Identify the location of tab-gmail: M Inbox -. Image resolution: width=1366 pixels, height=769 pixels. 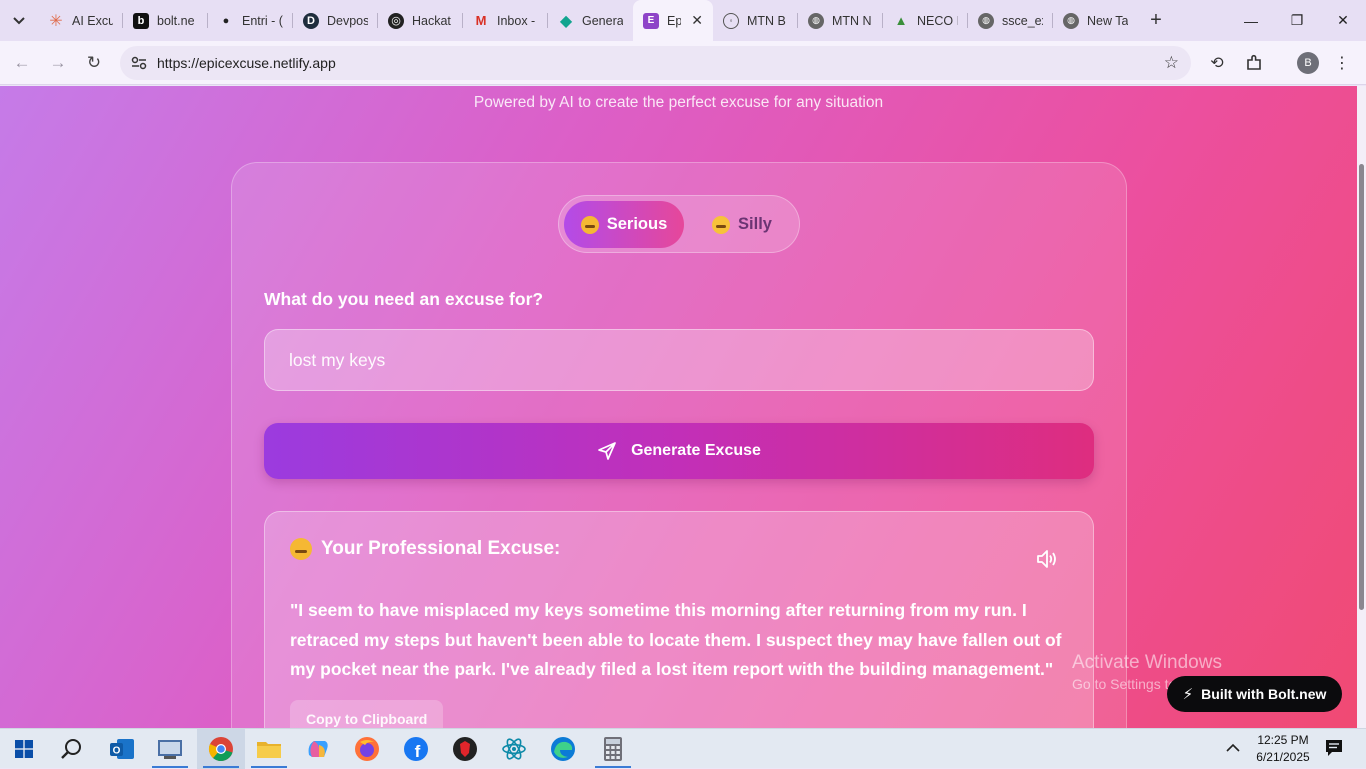
(505, 20).